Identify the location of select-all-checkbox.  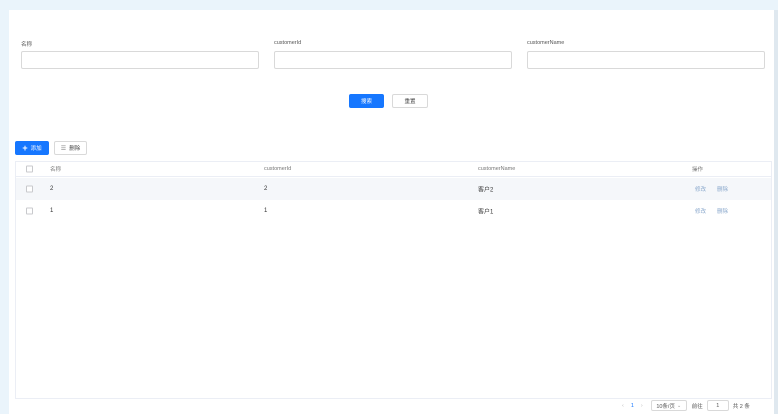
(29, 169).